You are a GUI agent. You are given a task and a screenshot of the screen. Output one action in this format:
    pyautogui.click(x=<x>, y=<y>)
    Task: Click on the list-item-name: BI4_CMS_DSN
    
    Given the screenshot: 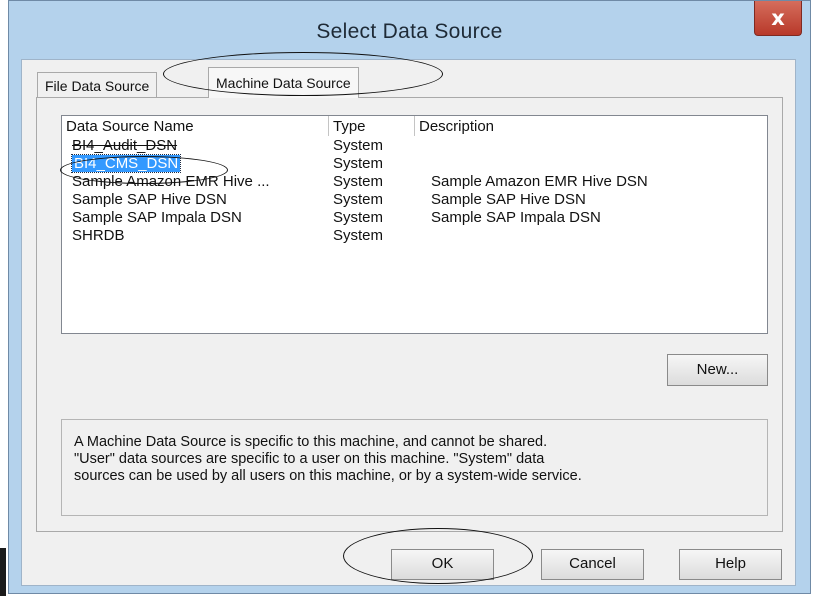 What is the action you would take?
    pyautogui.click(x=126, y=163)
    